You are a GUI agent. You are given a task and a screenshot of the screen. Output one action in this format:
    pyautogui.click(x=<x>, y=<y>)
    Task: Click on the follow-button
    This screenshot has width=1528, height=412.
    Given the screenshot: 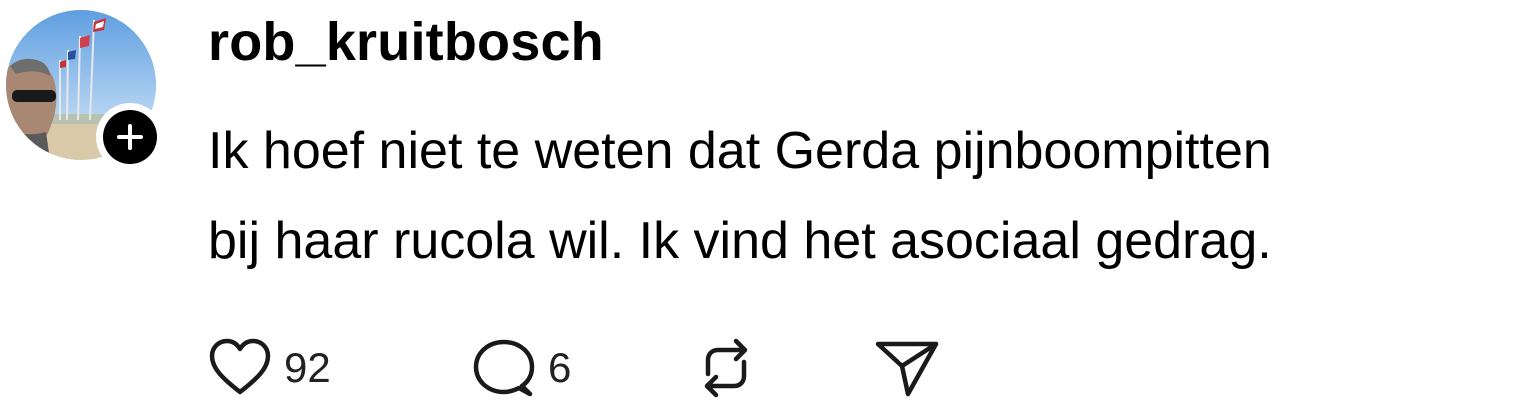 What is the action you would take?
    pyautogui.click(x=130, y=137)
    